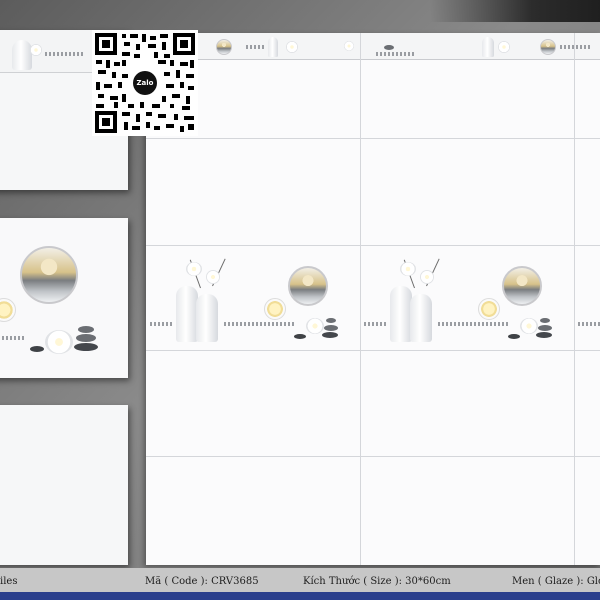 Image resolution: width=600 pixels, height=600 pixels. Describe the element at coordinates (377, 581) in the screenshot. I see `tile-size-label: Kích Thước ( Size ): 30*60cm` at that location.